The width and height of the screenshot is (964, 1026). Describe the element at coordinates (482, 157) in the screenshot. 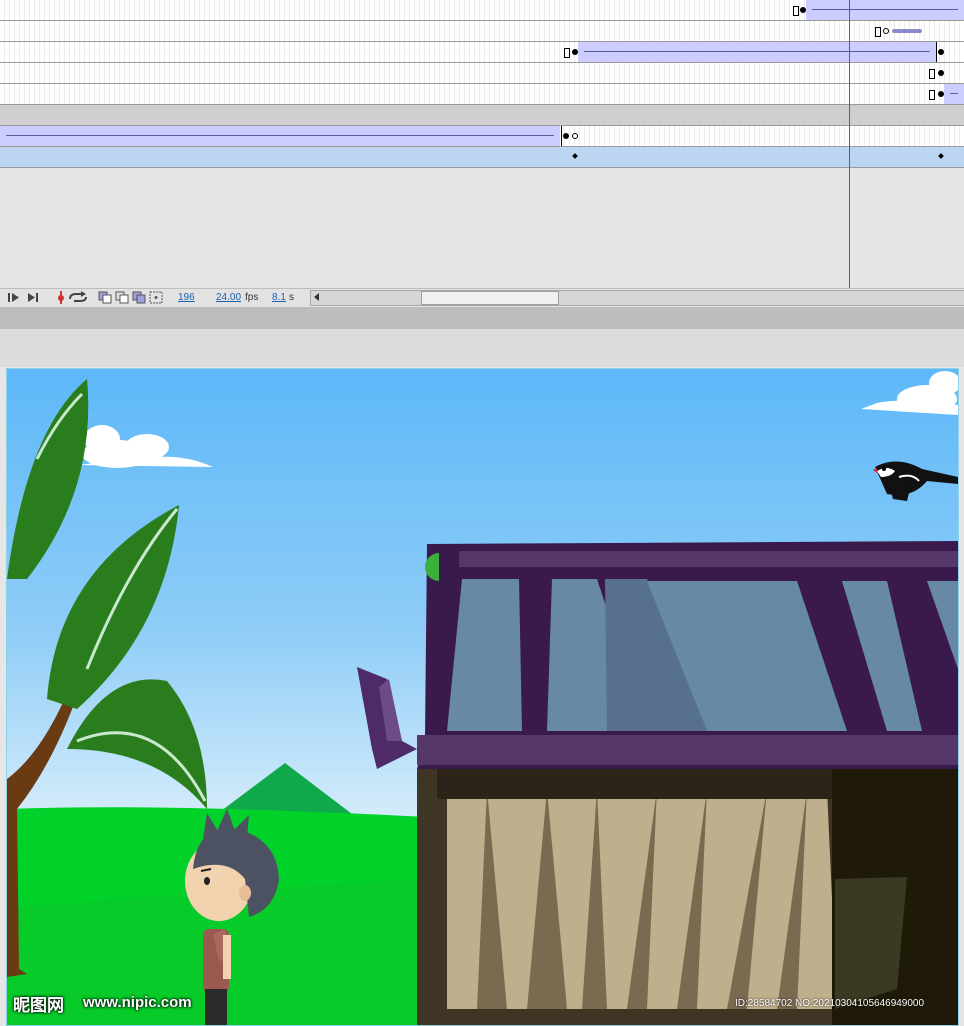

I see `timeline-layer-row-selected` at that location.